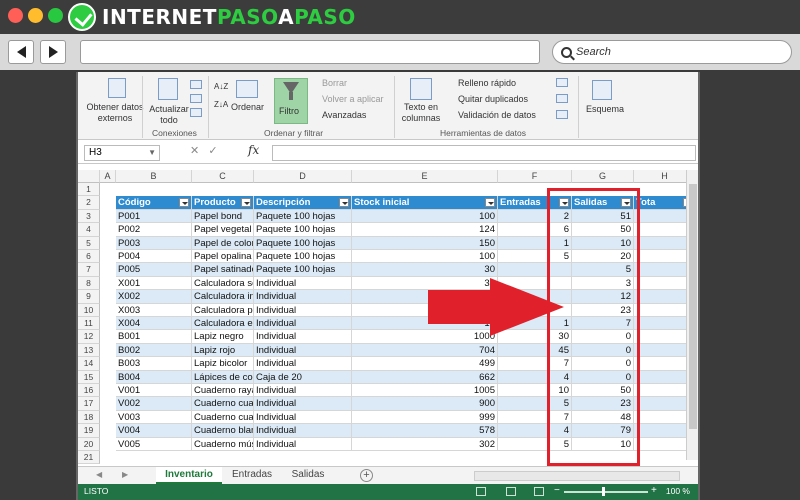  Describe the element at coordinates (605, 109) in the screenshot. I see `outline-button: Esquema` at that location.